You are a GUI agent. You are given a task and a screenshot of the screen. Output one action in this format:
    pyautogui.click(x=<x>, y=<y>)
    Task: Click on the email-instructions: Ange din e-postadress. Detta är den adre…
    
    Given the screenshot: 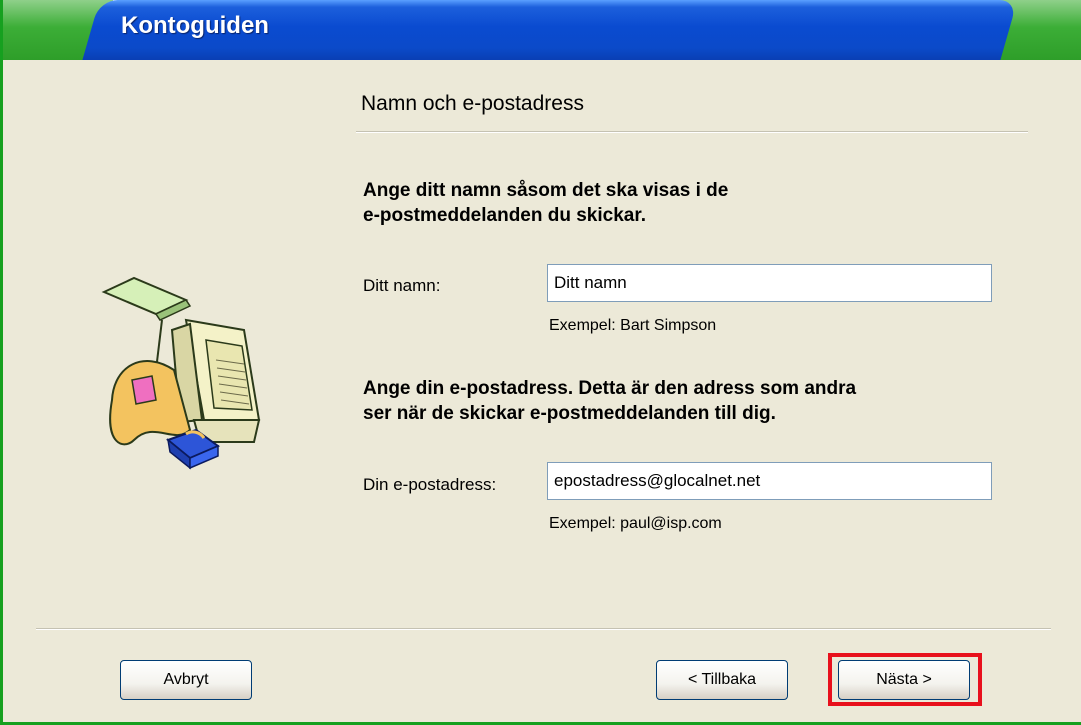 What is the action you would take?
    pyautogui.click(x=610, y=401)
    